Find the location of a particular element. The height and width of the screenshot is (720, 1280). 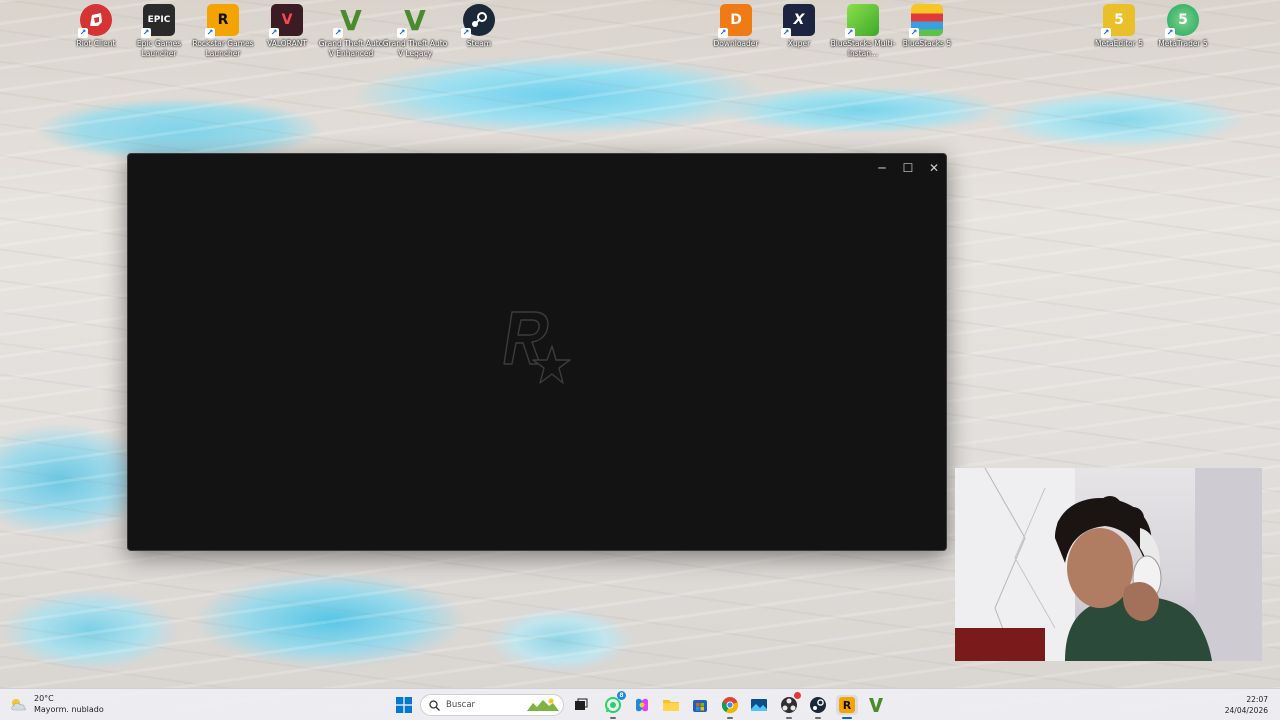

copilot-icon is located at coordinates (642, 705).